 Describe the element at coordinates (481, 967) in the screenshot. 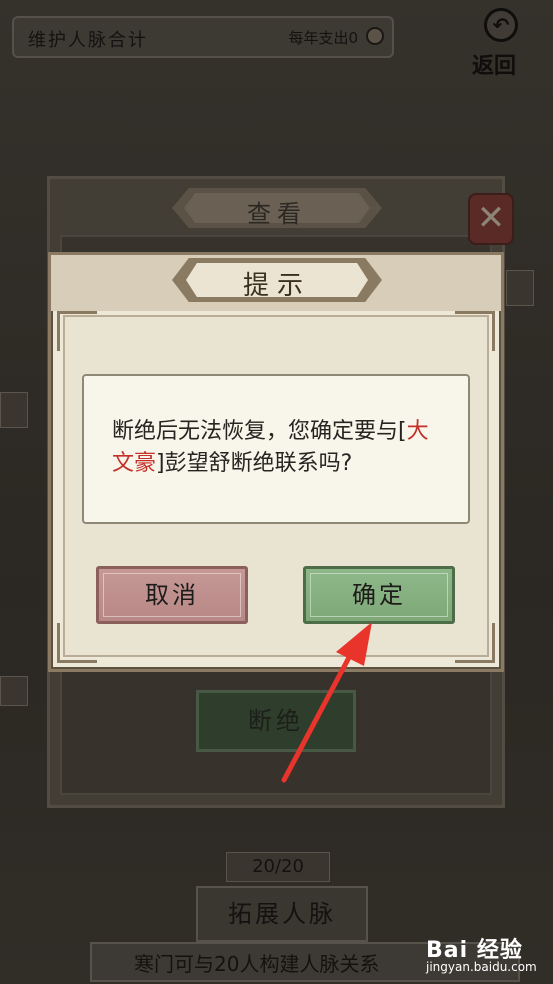

I see `watermark-url: jingyan.baidu.com` at that location.